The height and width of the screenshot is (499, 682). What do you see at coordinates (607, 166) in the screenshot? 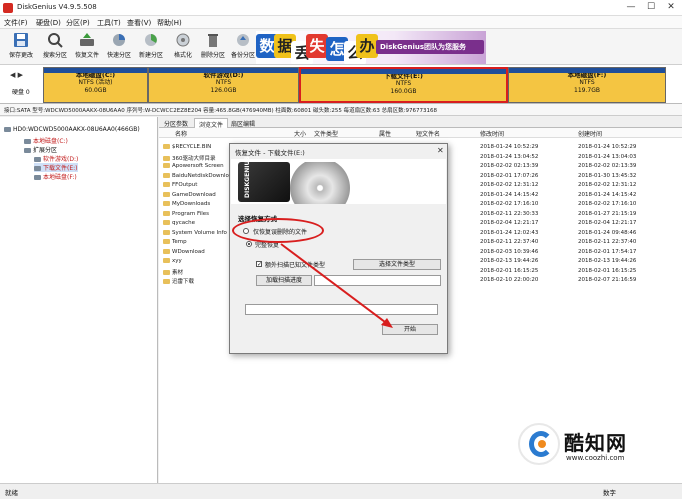
I see `created-cell: 2018-02-02 02:13:39` at bounding box center [607, 166].